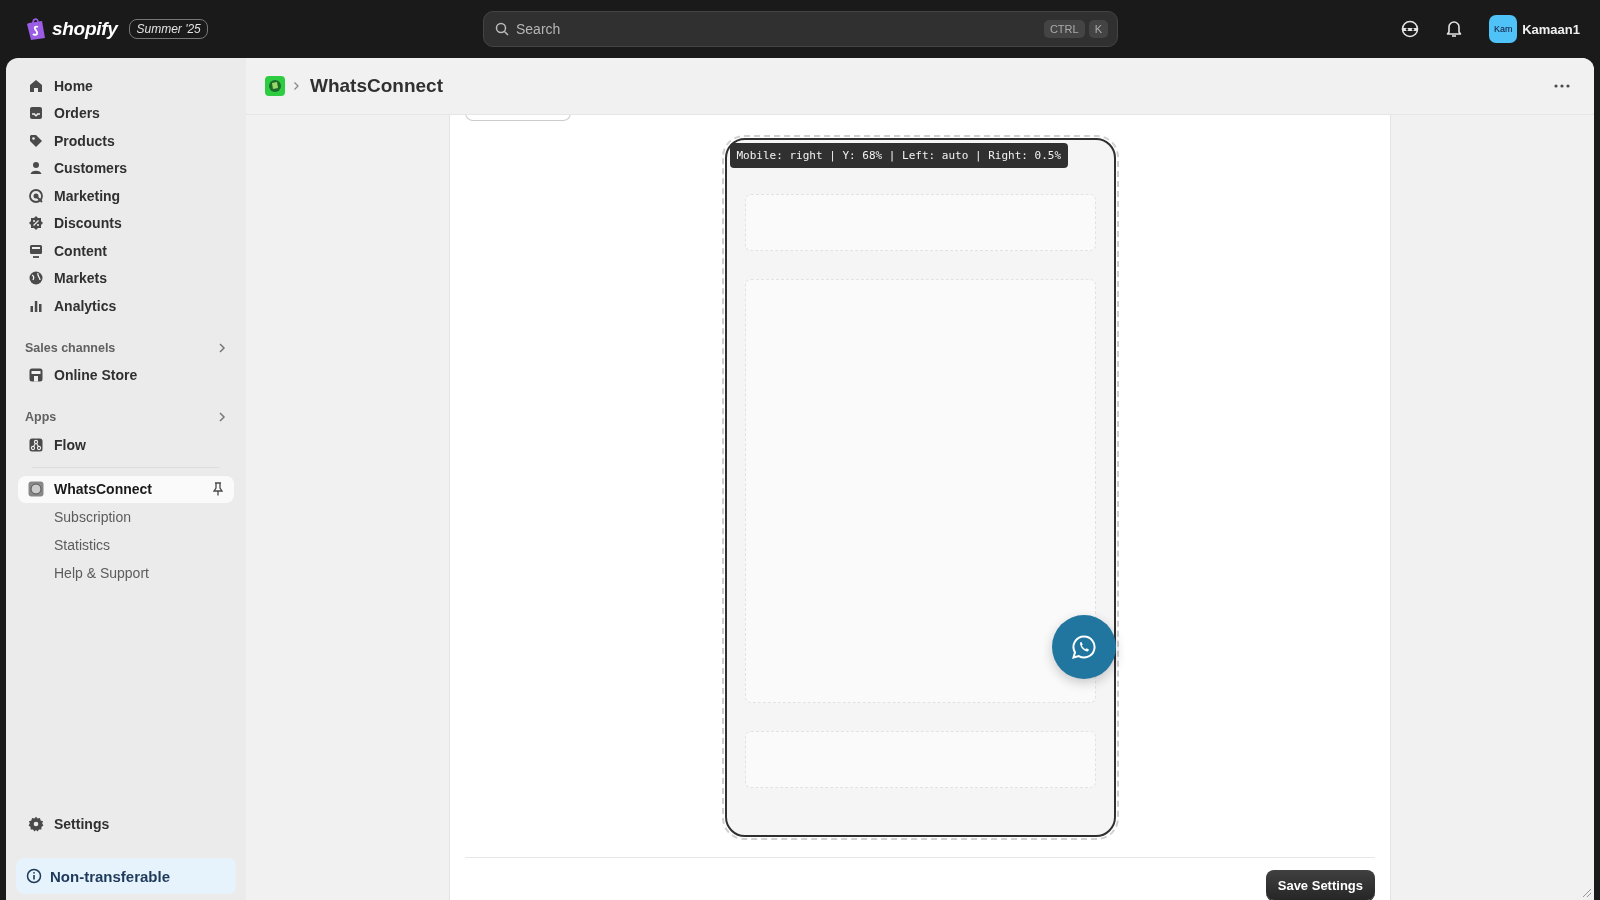 Image resolution: width=1600 pixels, height=900 pixels. What do you see at coordinates (1562, 86) in the screenshot?
I see `more-options-icon` at bounding box center [1562, 86].